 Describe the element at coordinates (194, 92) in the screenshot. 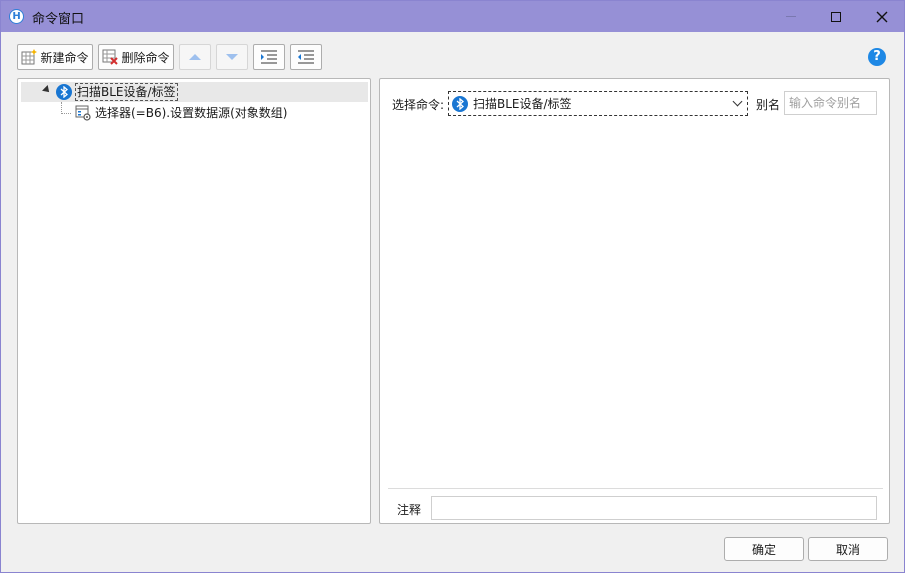

I see `tree-item-scan-ble: 扫描BLE设备/标签` at that location.